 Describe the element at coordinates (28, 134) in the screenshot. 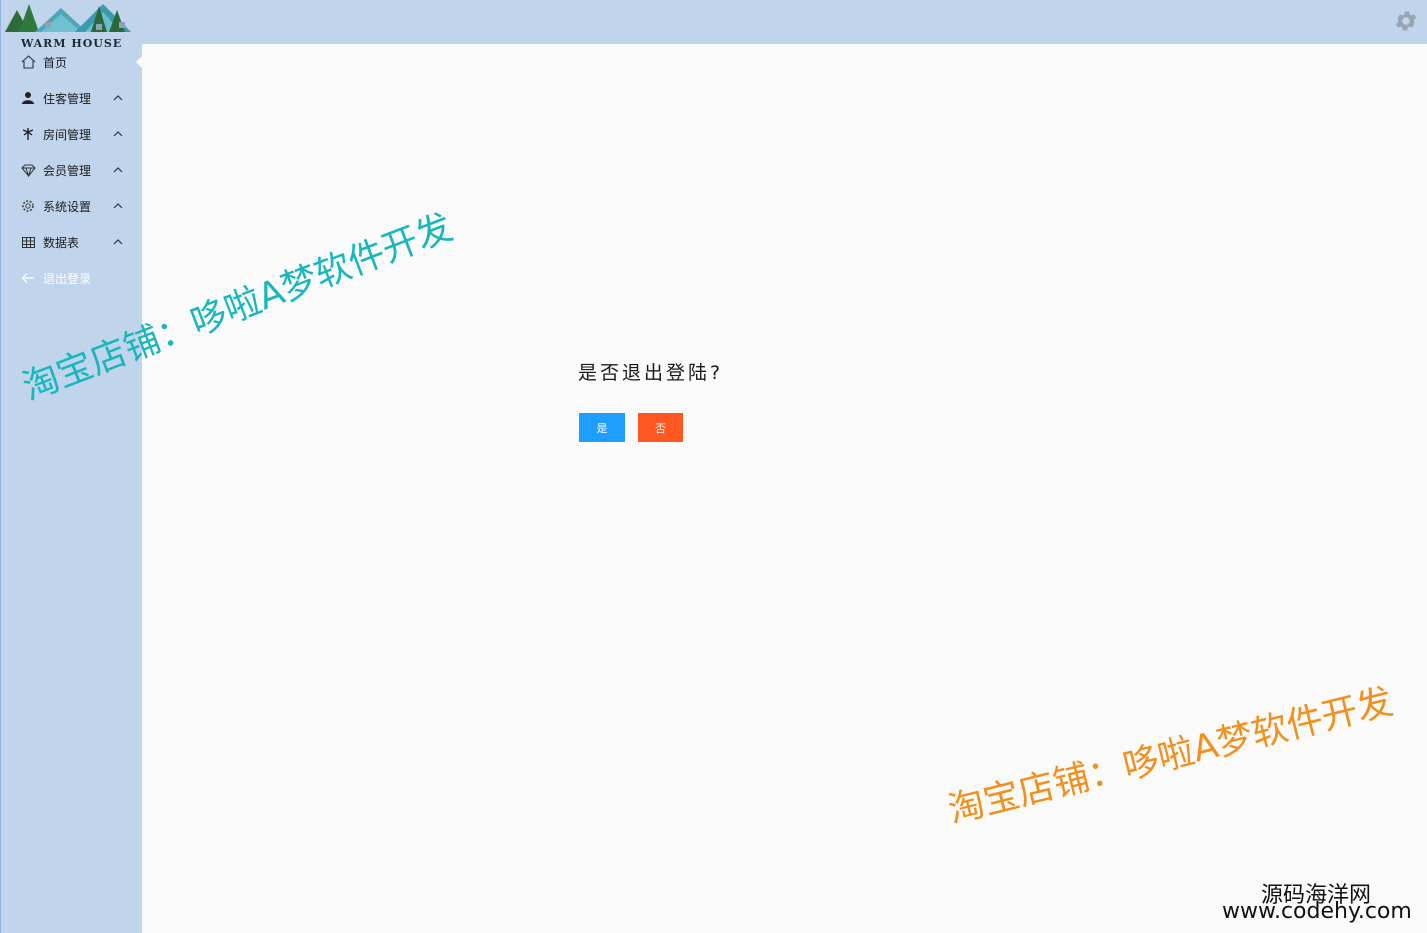

I see `palm-tree-icon` at that location.